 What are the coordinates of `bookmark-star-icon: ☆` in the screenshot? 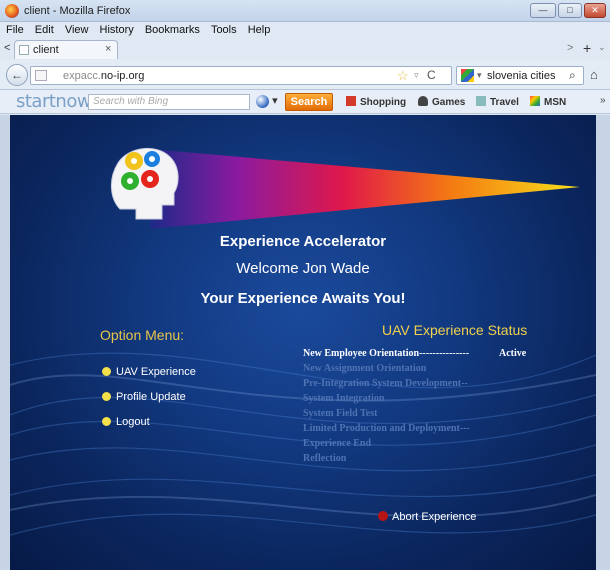 It's located at (403, 76).